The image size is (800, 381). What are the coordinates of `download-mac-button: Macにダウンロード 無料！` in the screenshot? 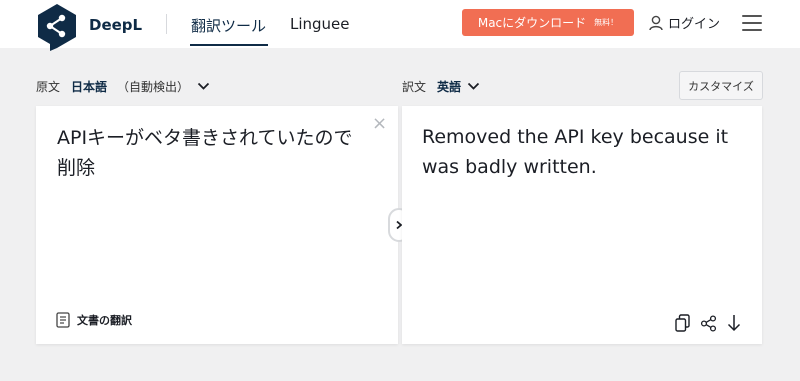 It's located at (548, 22).